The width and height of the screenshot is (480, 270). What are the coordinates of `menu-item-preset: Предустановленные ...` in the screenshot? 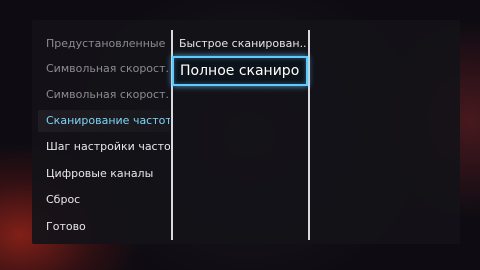 It's located at (104, 44).